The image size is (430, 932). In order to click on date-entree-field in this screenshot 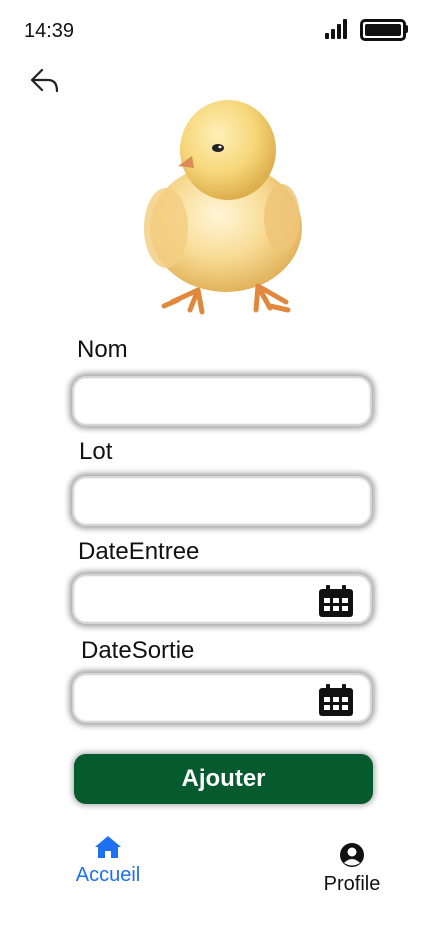, I will do `click(222, 599)`.